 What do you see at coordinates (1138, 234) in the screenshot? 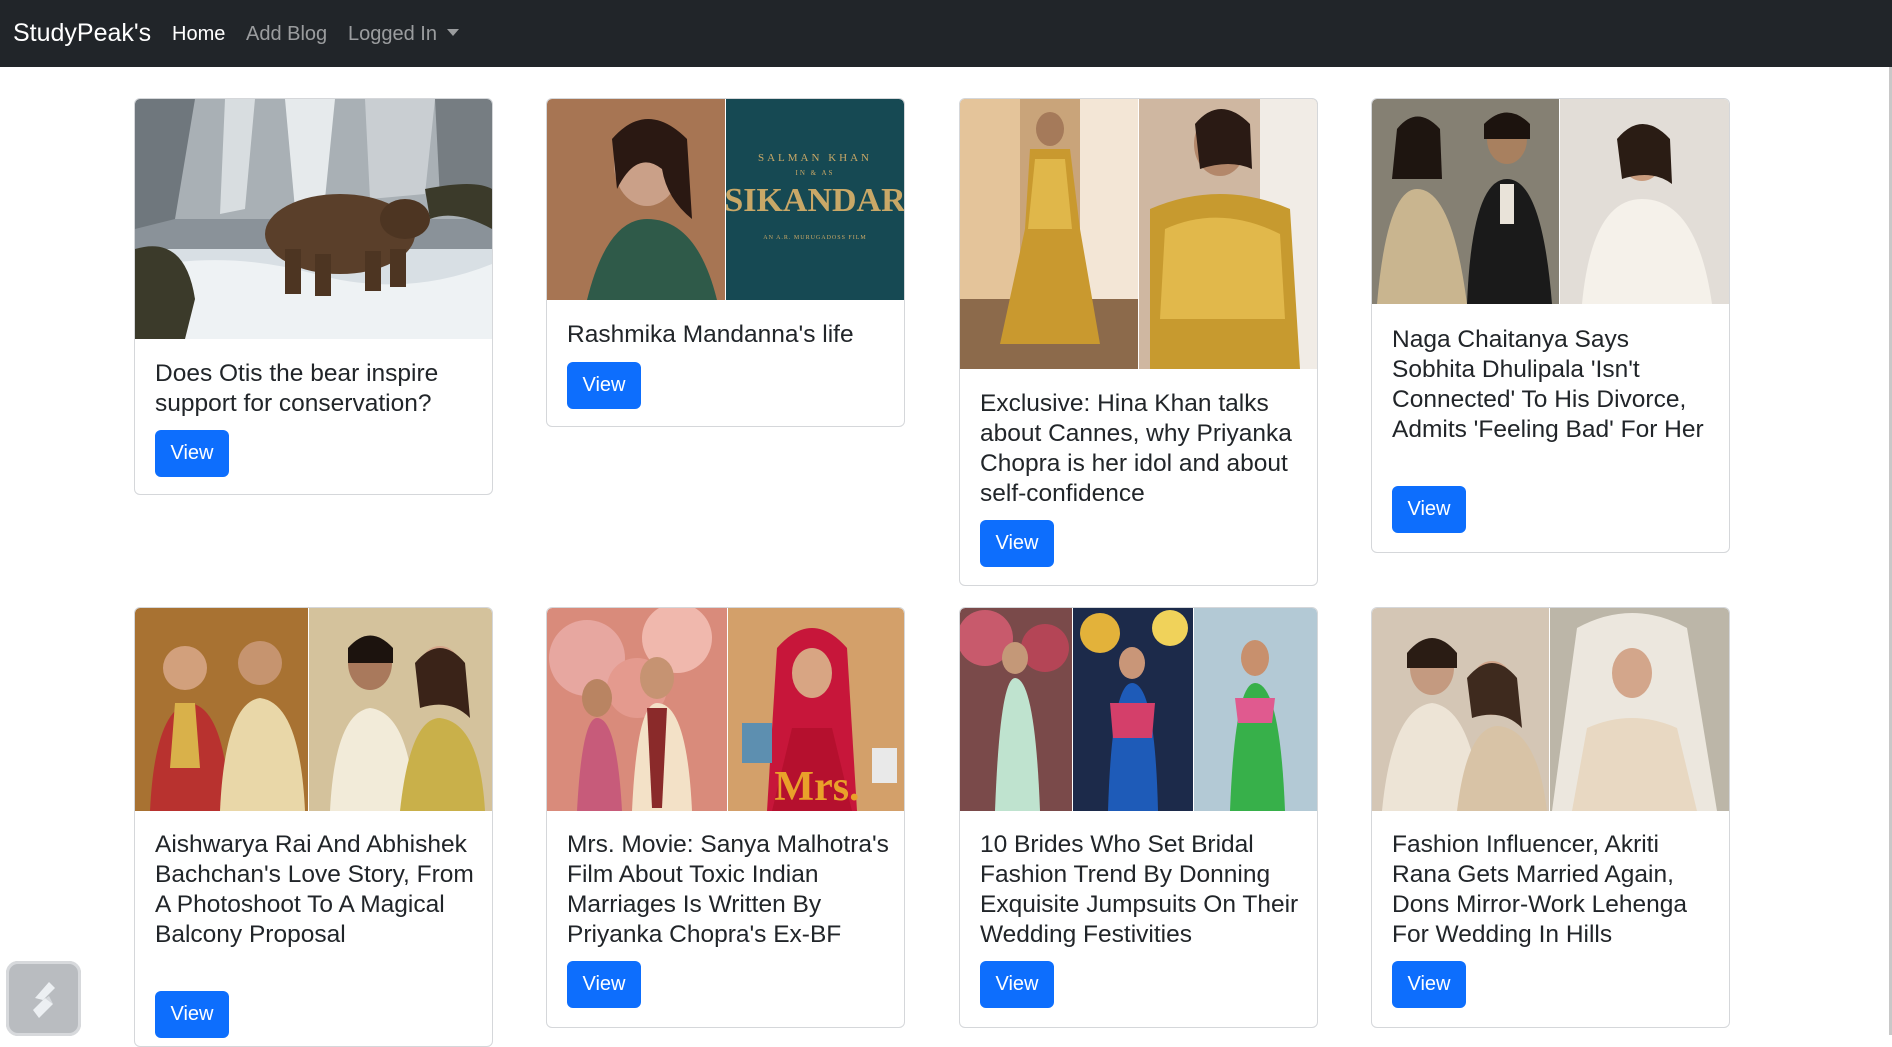
I see `card-image-hina-khan` at bounding box center [1138, 234].